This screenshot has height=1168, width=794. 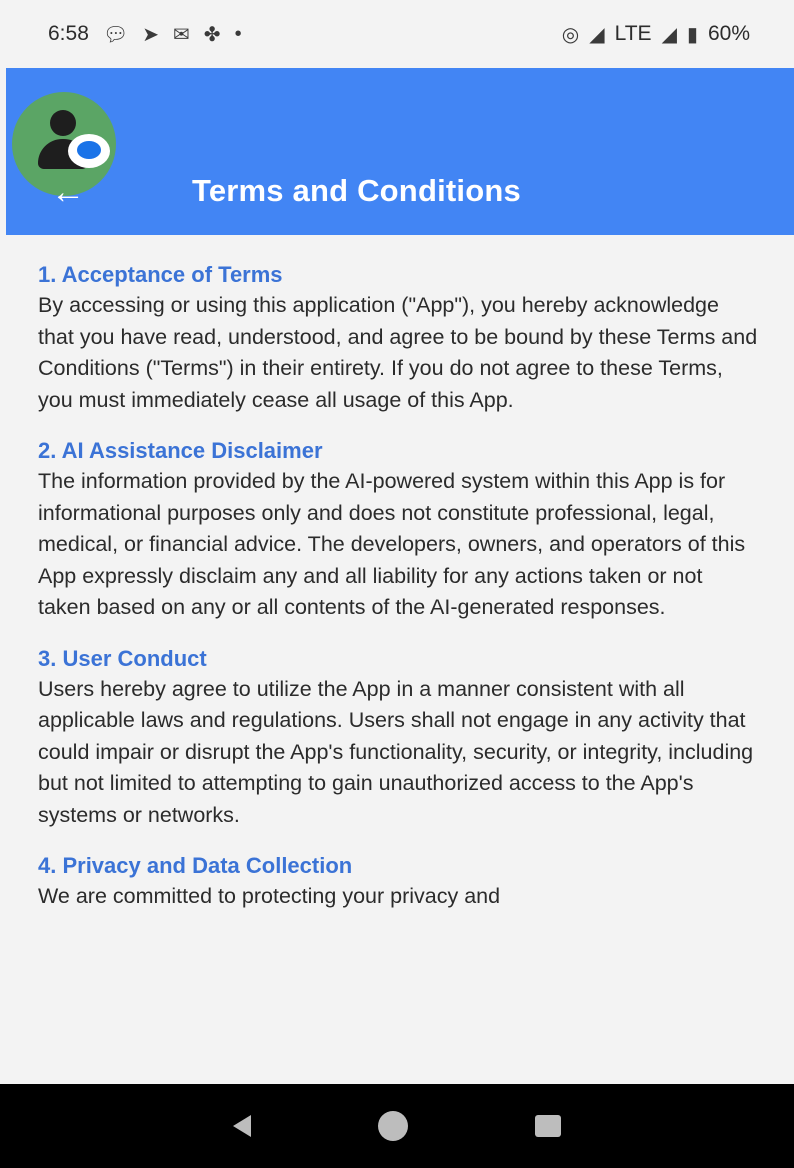 I want to click on section-heading: 1. Acceptance of Terms, so click(x=160, y=274).